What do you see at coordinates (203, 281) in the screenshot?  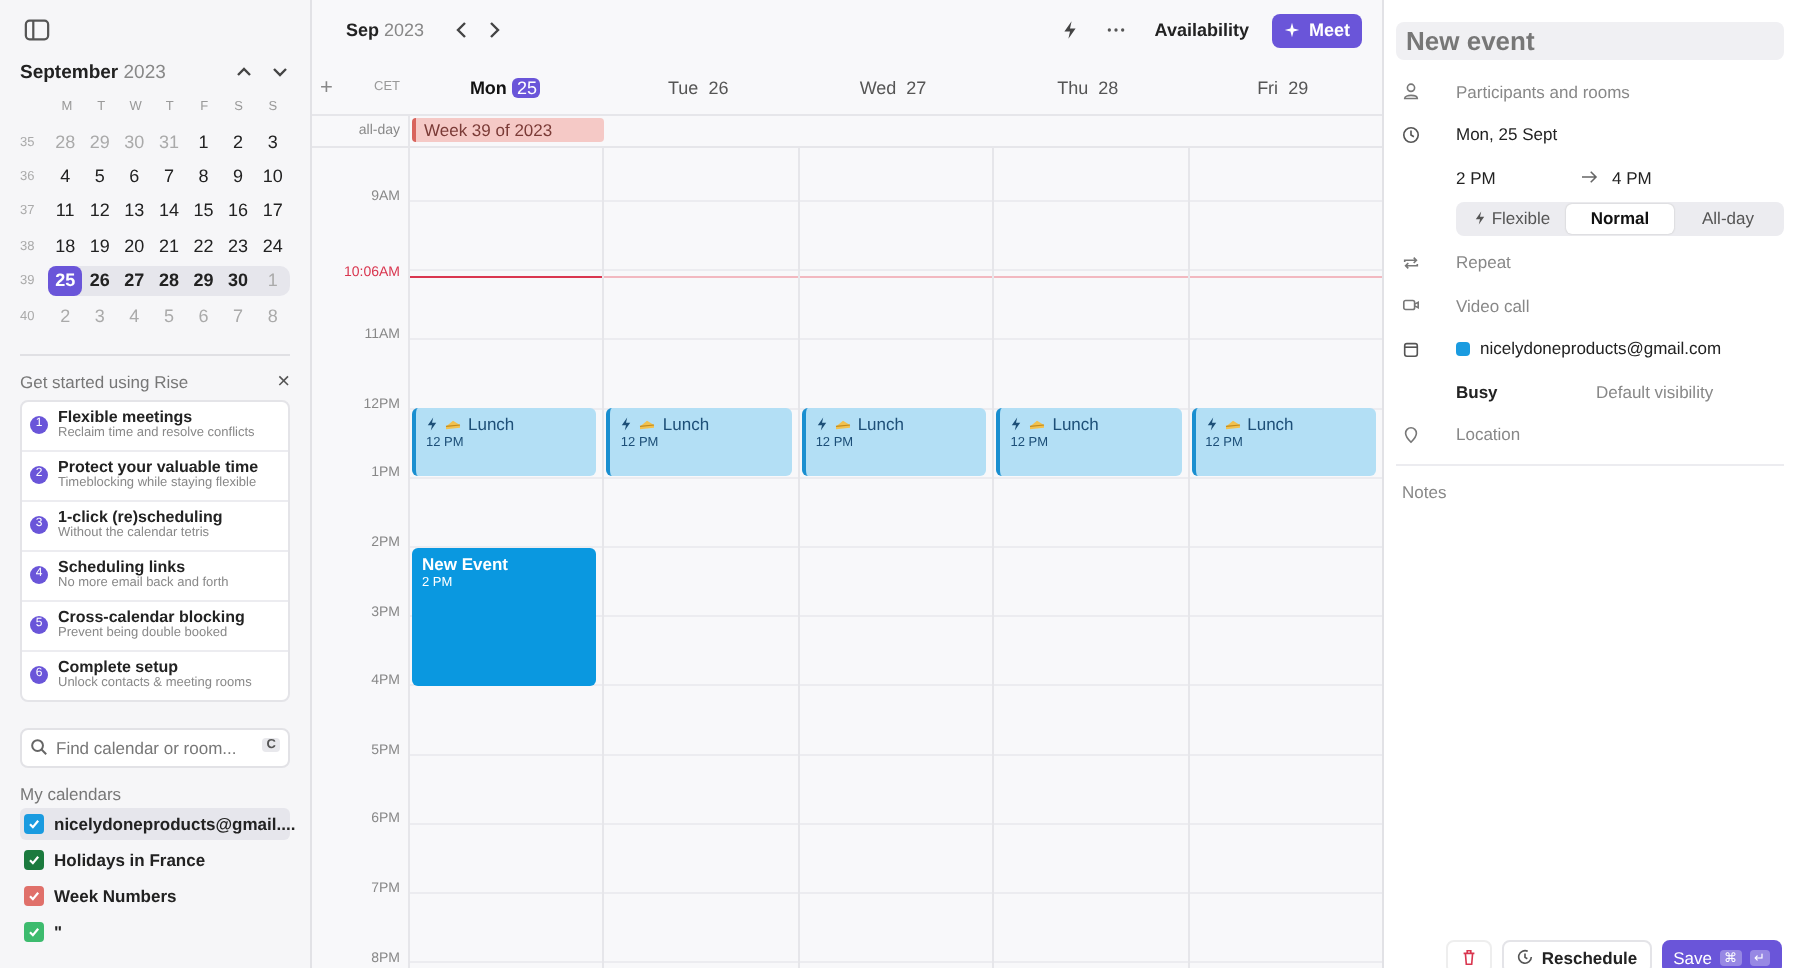 I see `date-cell: 29` at bounding box center [203, 281].